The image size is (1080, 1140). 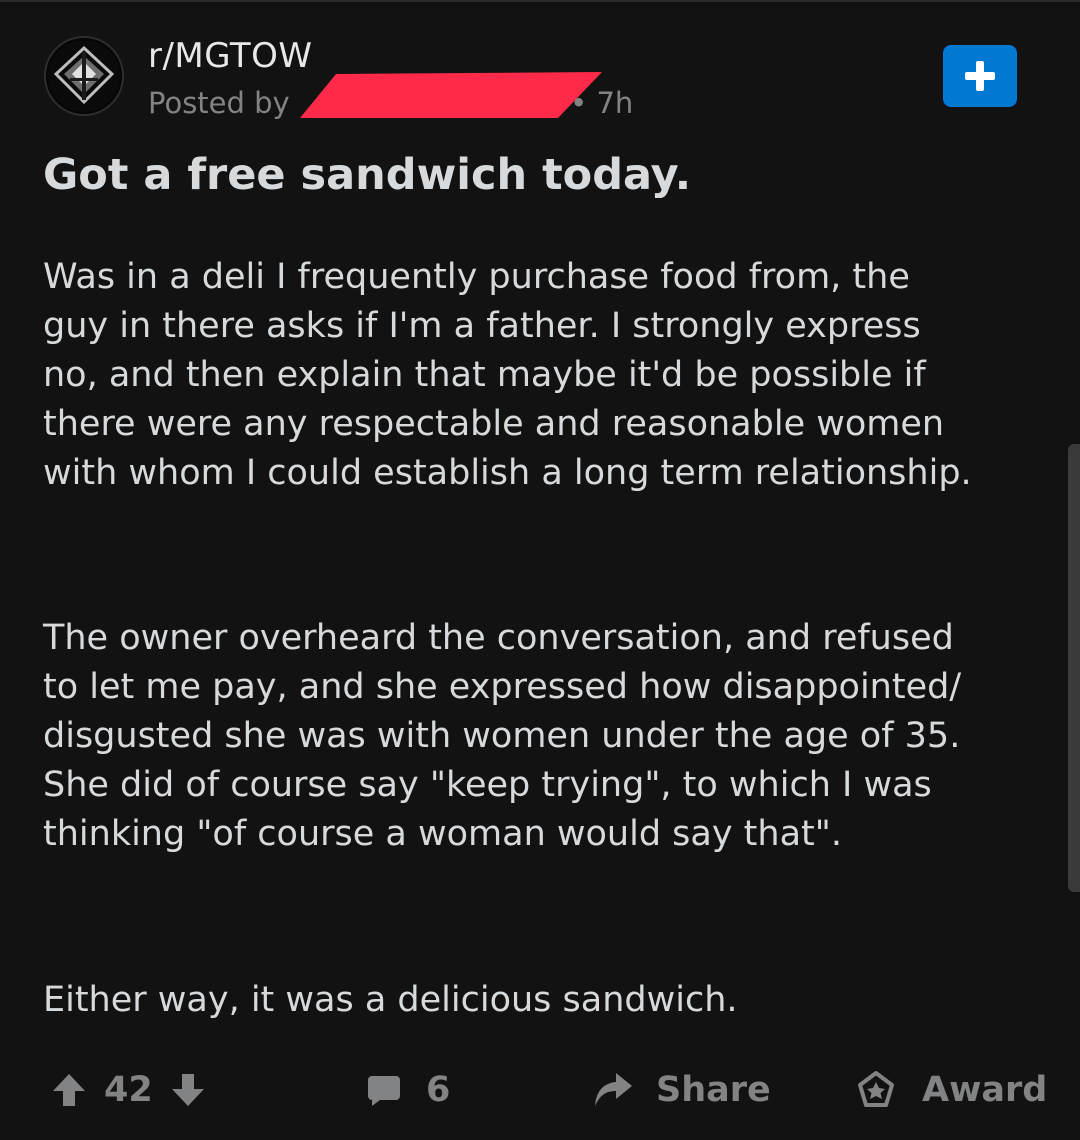 What do you see at coordinates (69, 1090) in the screenshot?
I see `upvote-arrow-icon` at bounding box center [69, 1090].